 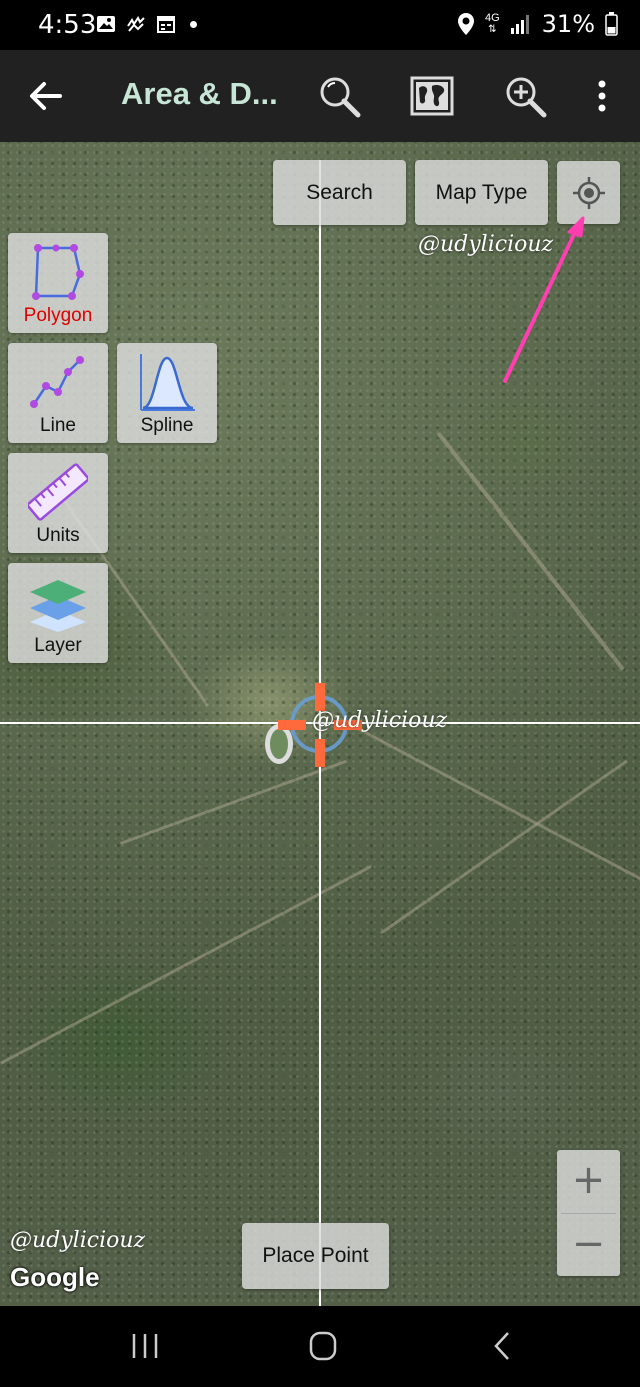 I want to click on tool-line: Line, so click(x=58, y=393).